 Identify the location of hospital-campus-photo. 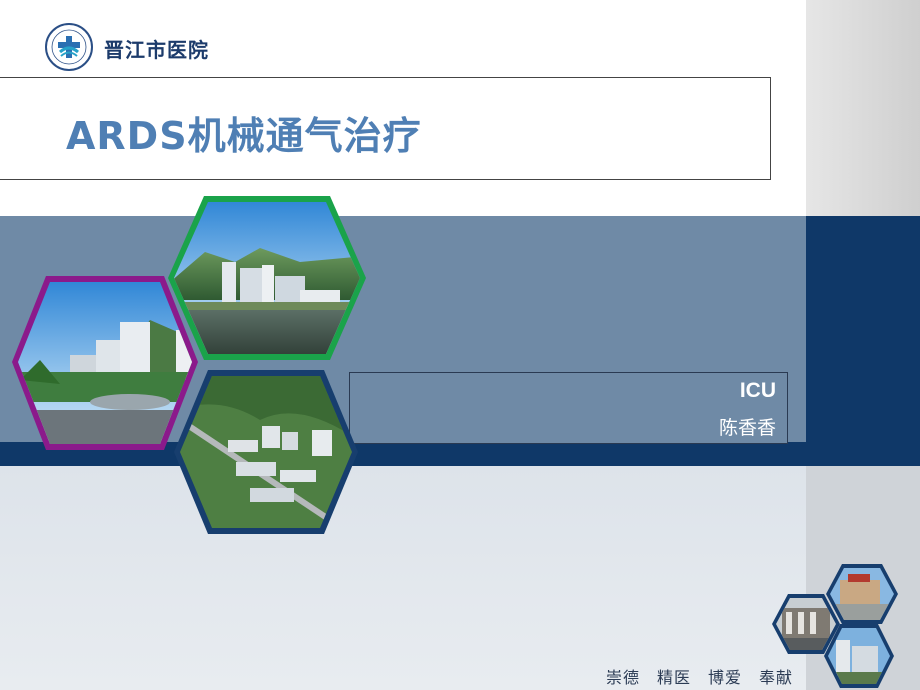
(105, 363).